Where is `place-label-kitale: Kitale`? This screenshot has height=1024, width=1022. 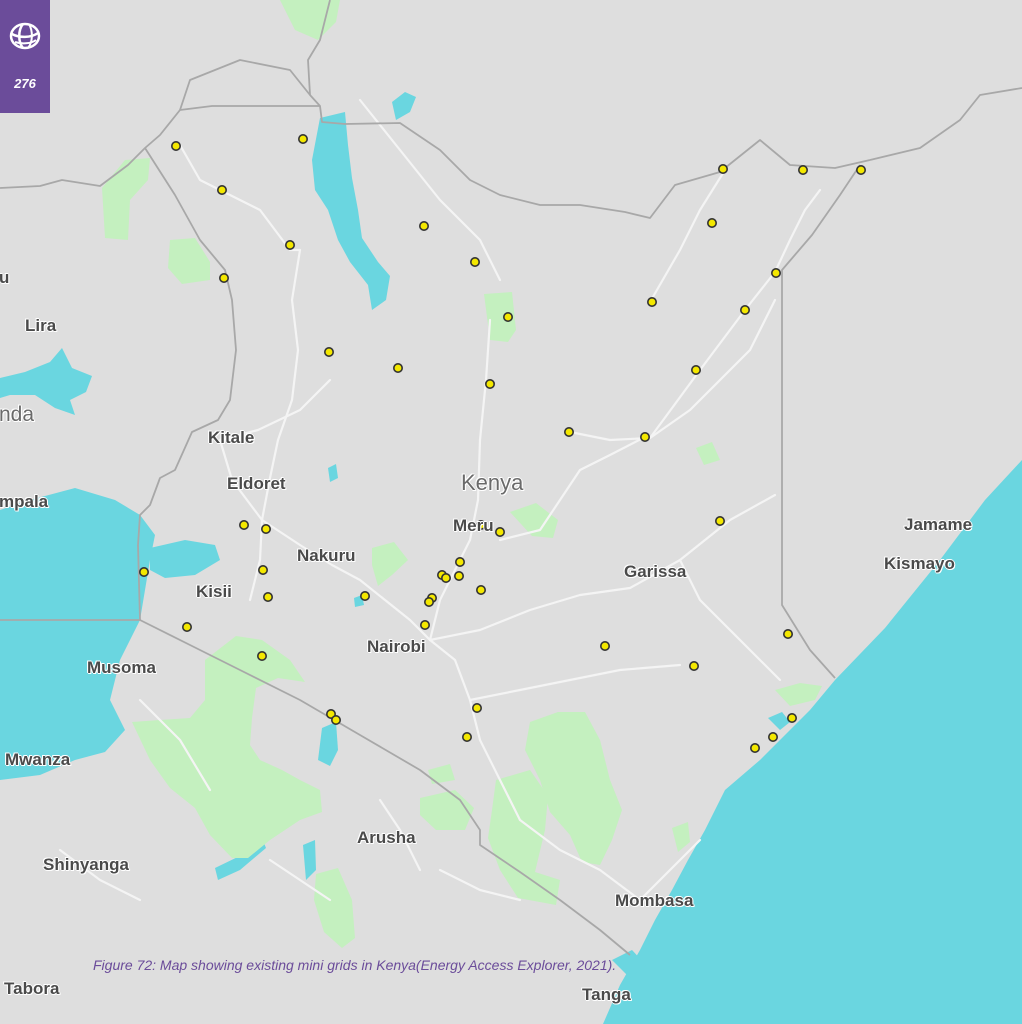
place-label-kitale: Kitale is located at coordinates (231, 437).